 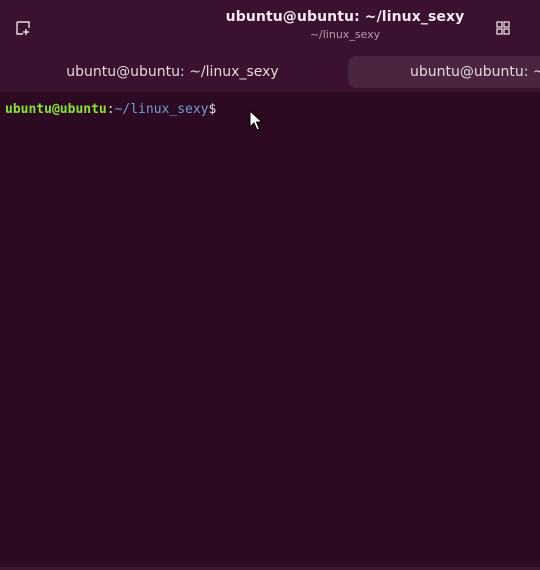 What do you see at coordinates (56, 109) in the screenshot?
I see `prompt-user-host: ubuntu@ubuntu` at bounding box center [56, 109].